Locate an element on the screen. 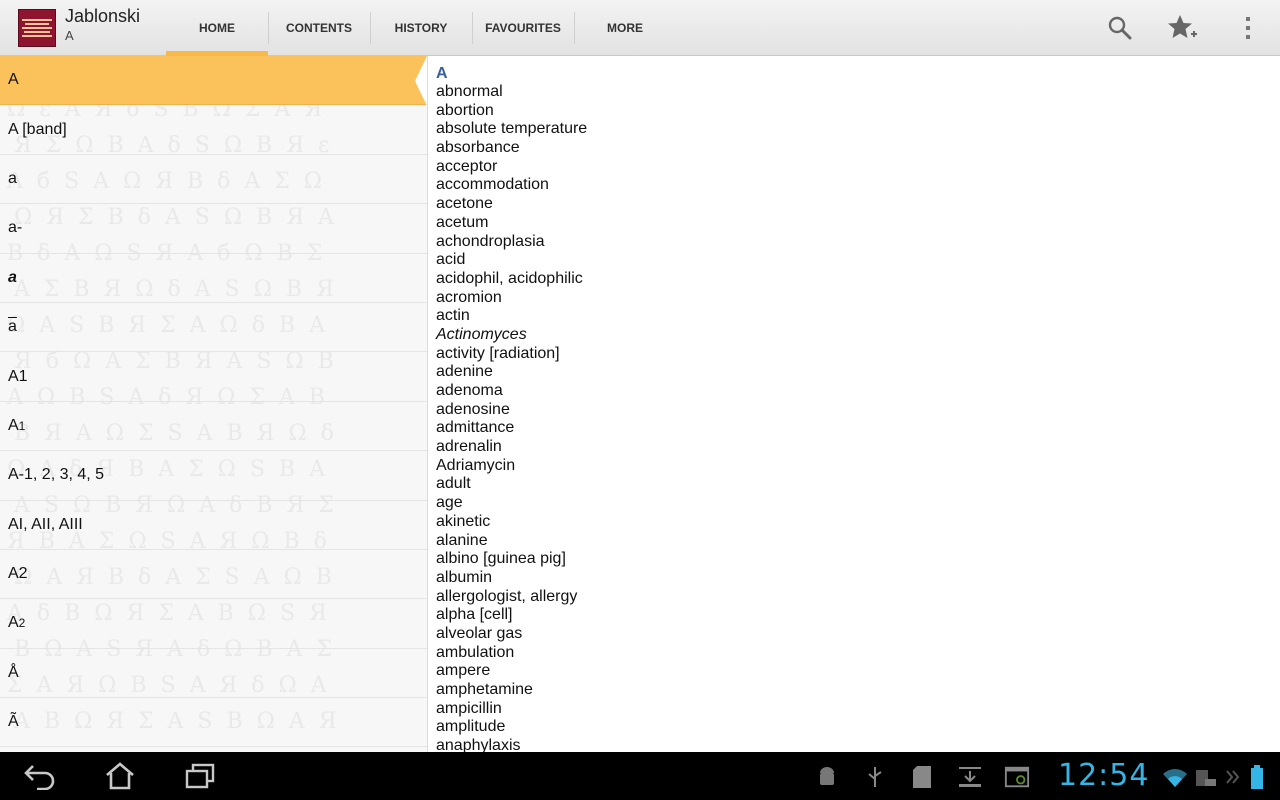 The height and width of the screenshot is (800, 1280). usb-icon is located at coordinates (875, 777).